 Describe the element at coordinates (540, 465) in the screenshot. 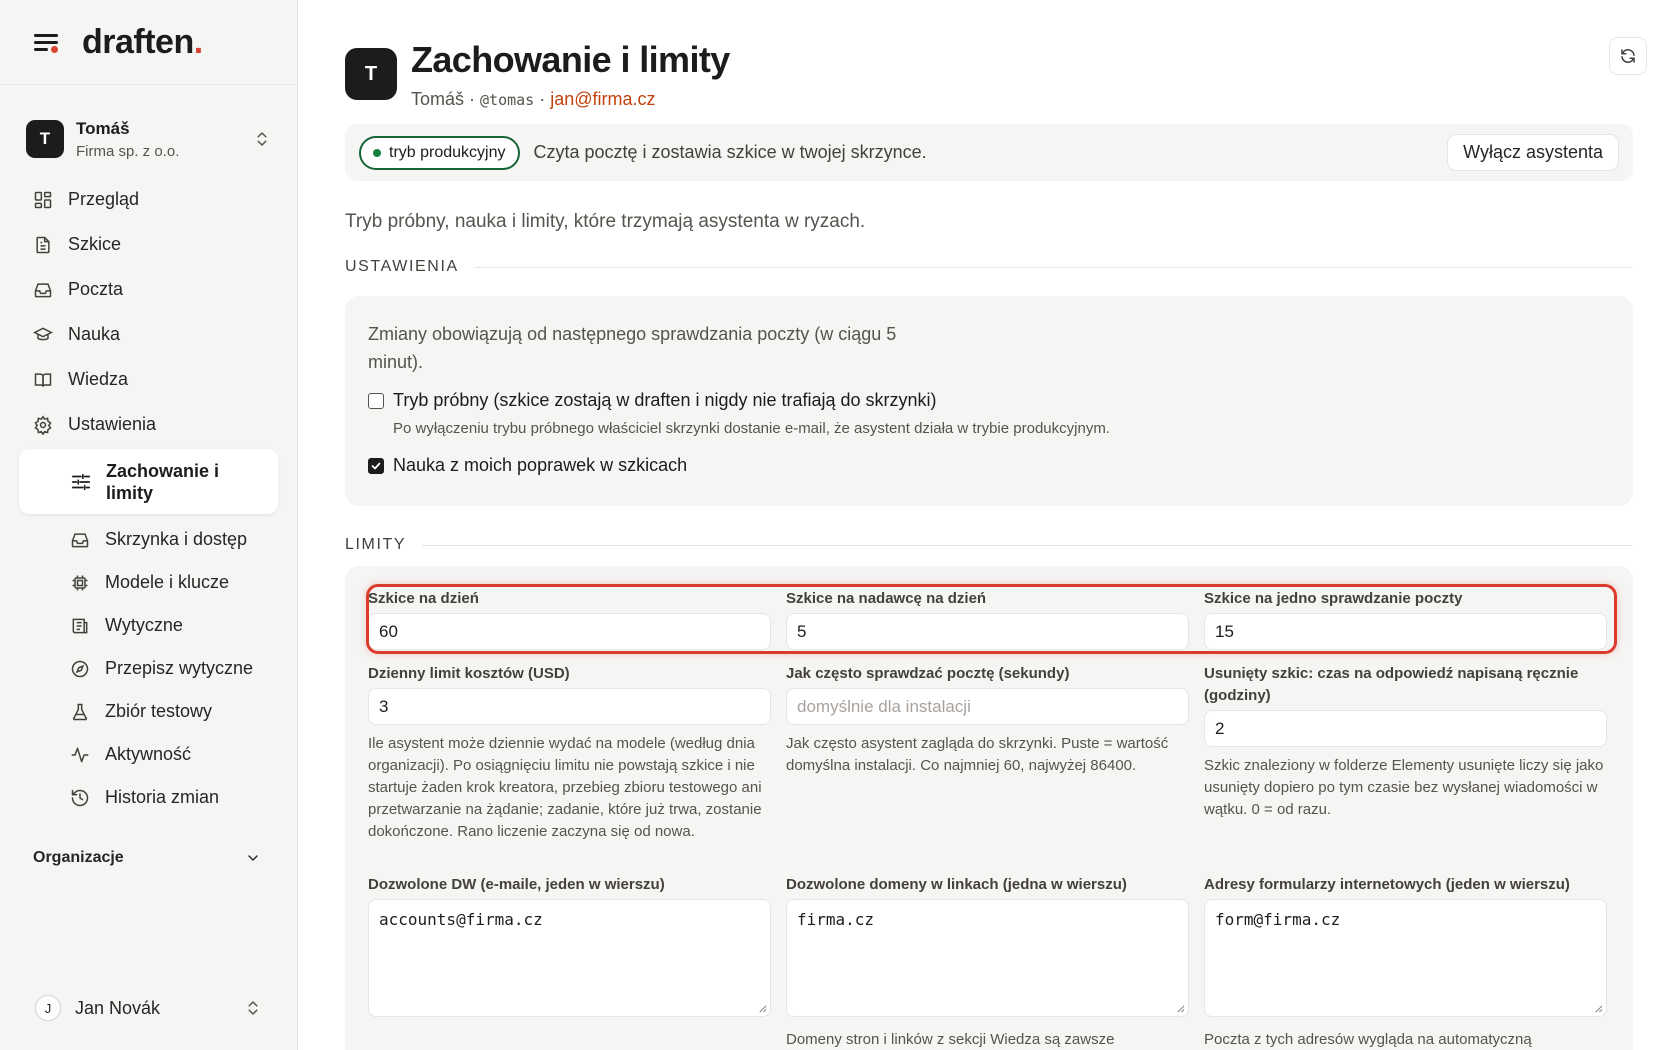

I see `learning-label: Nauka z moich poprawek w szkicach` at that location.